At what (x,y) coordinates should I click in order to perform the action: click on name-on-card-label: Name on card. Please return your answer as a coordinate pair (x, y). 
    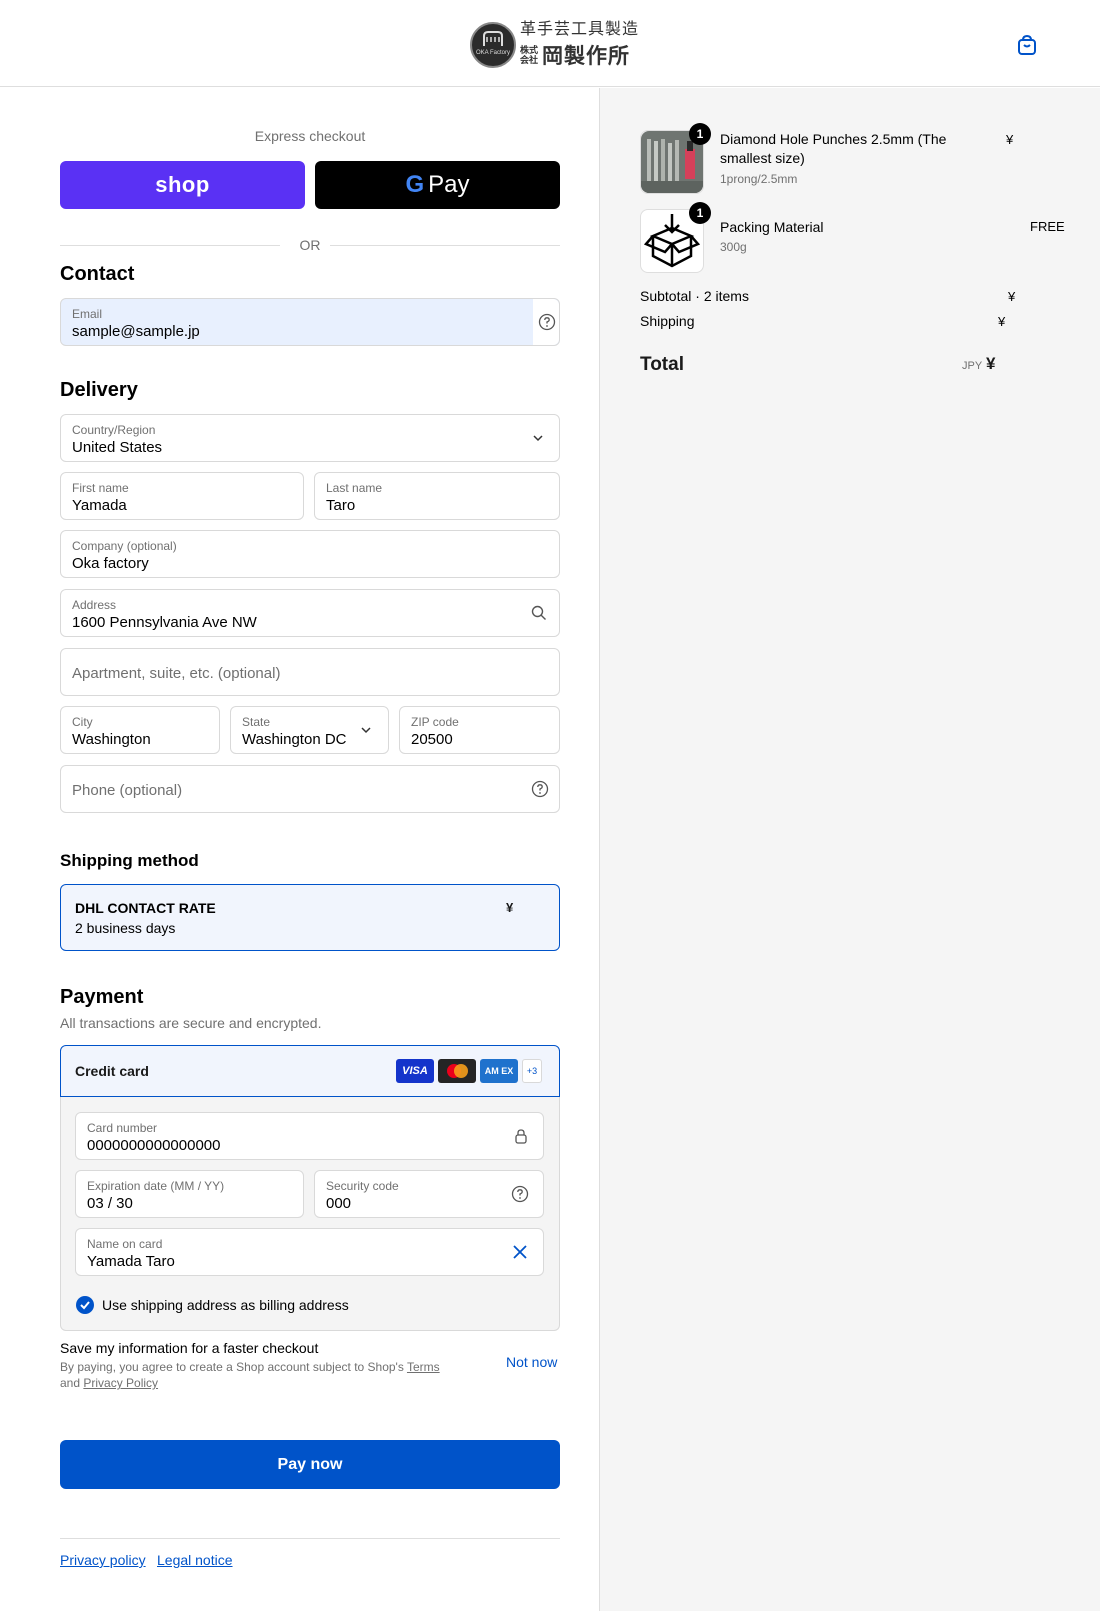
    Looking at the image, I should click on (125, 1244).